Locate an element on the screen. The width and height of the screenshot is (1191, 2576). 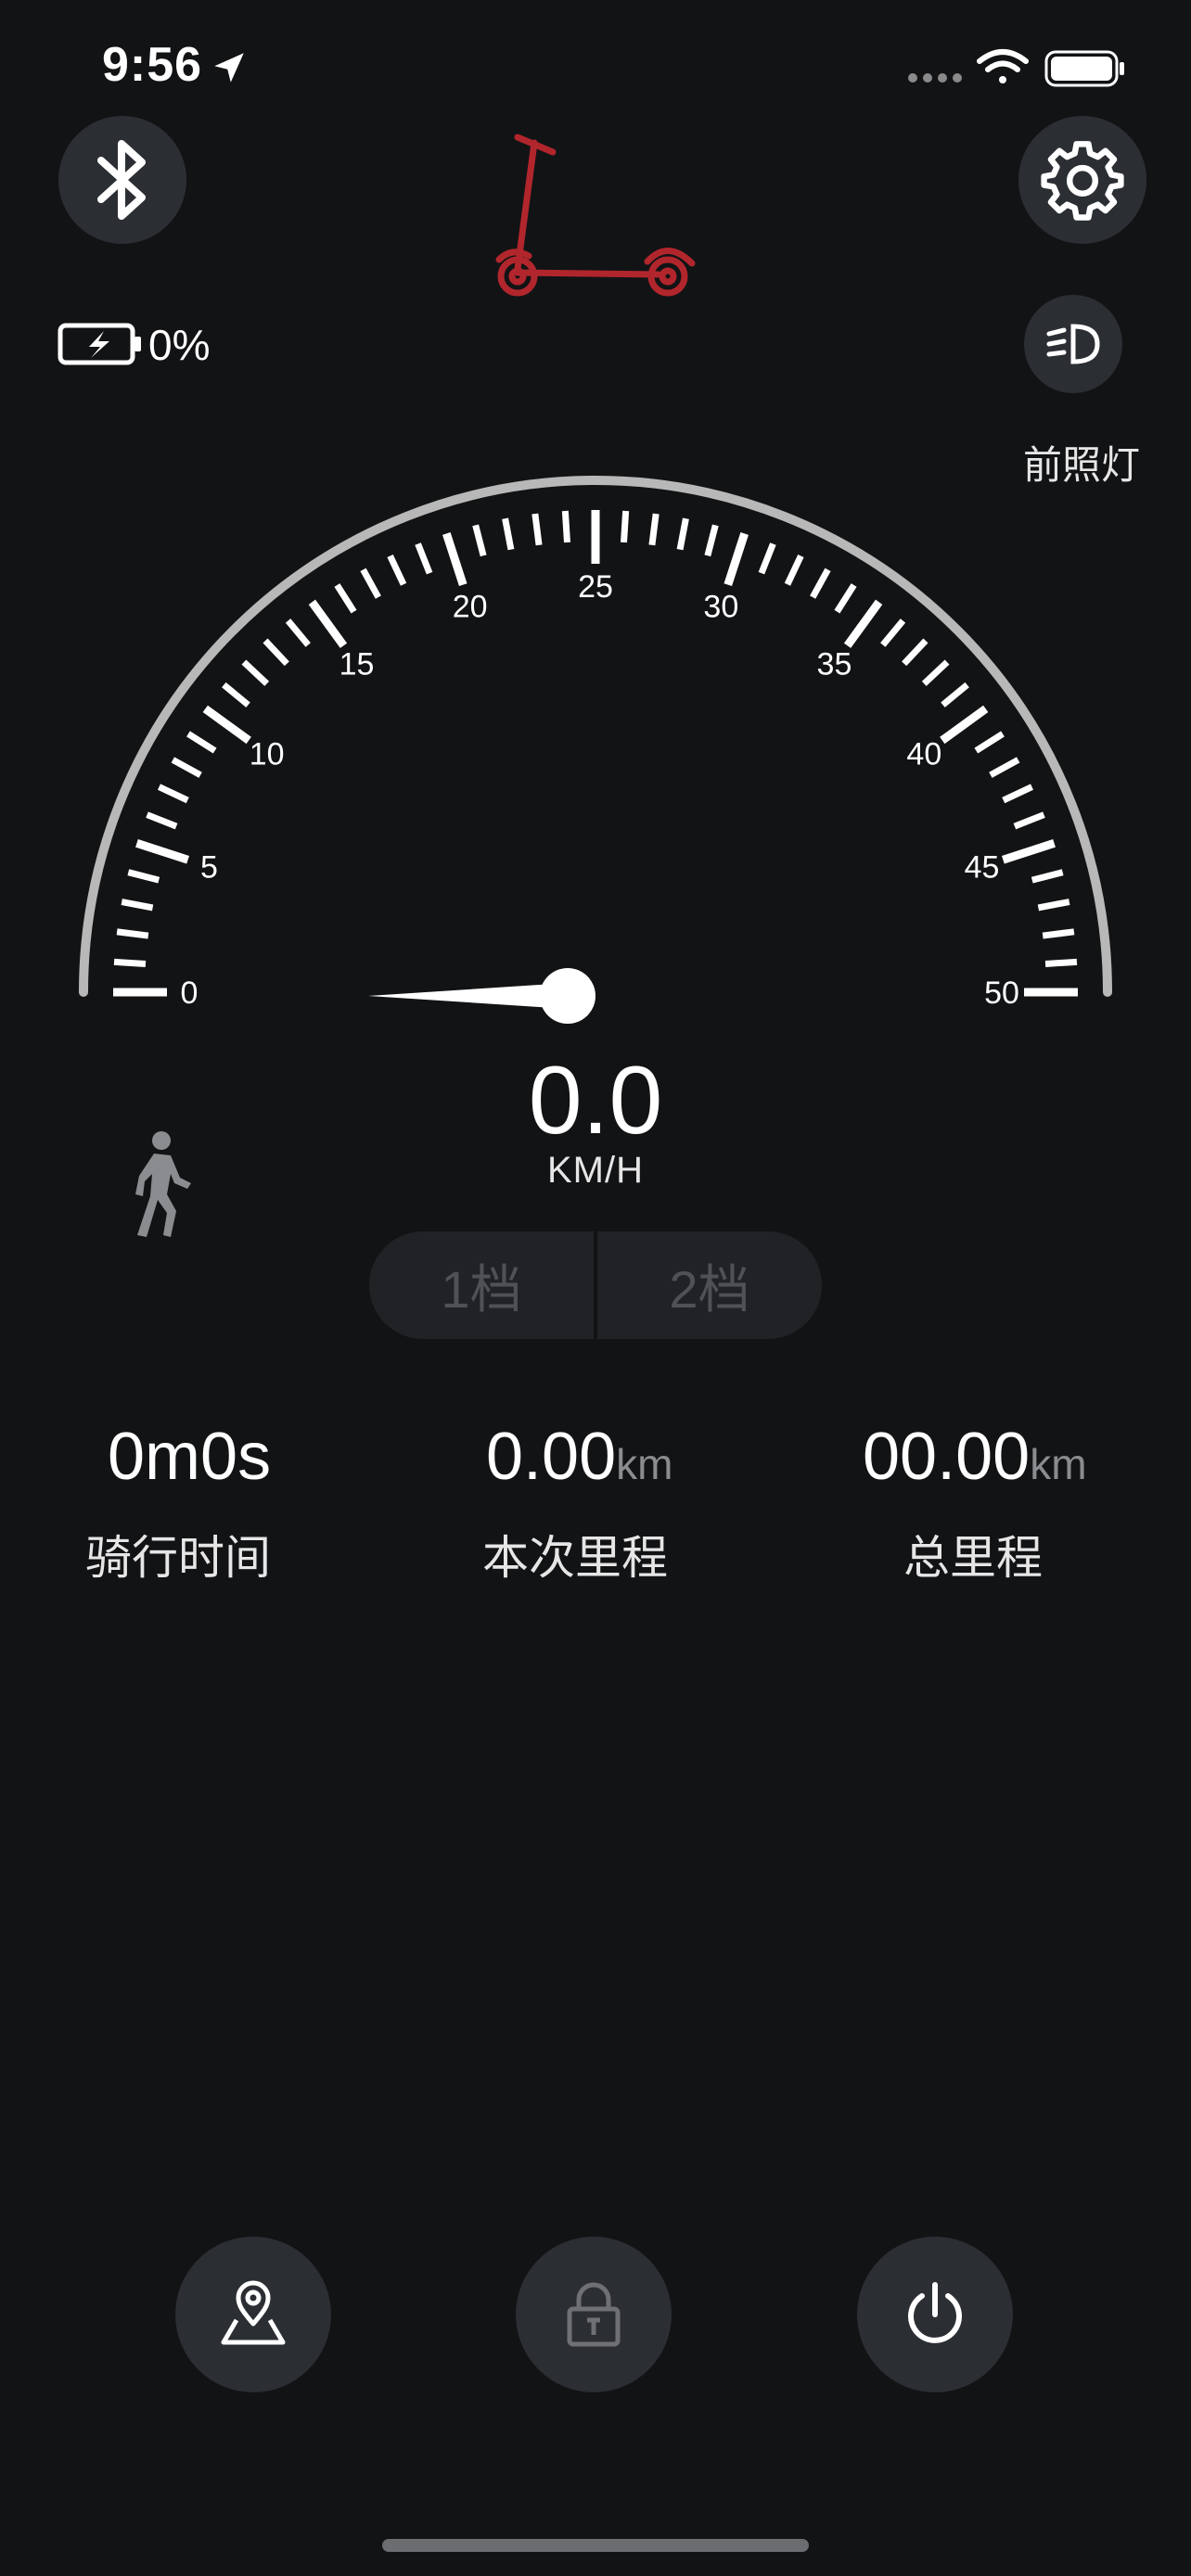
speed-unit: KM/H is located at coordinates (595, 1170).